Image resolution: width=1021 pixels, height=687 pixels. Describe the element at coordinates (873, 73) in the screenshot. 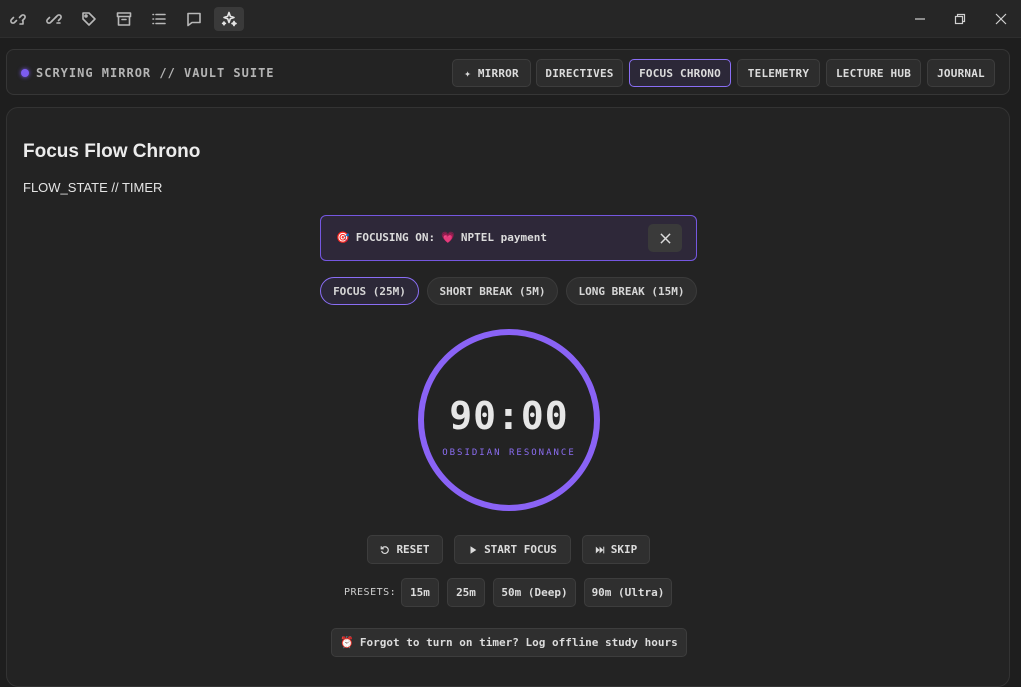

I see `nav-lecture-hub: LECTURE HUB` at that location.